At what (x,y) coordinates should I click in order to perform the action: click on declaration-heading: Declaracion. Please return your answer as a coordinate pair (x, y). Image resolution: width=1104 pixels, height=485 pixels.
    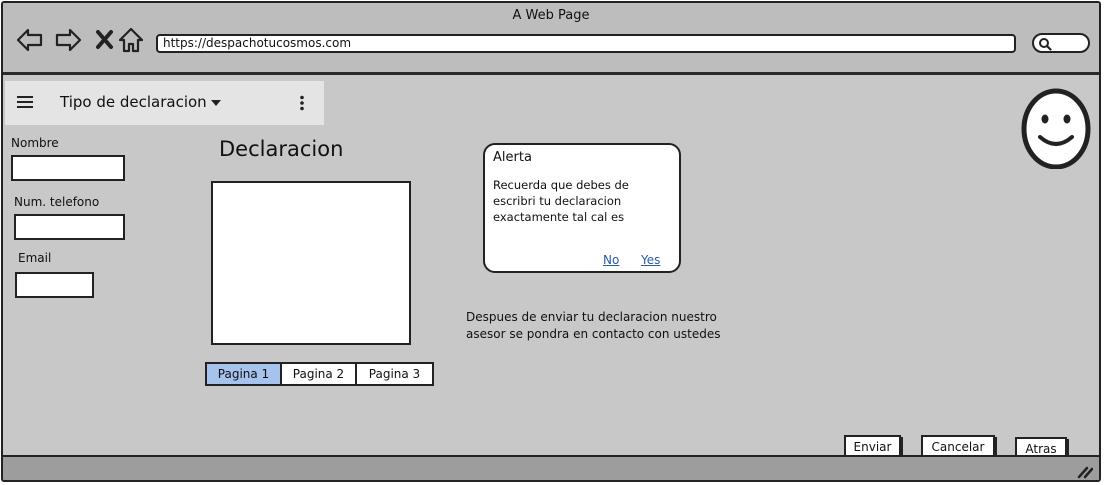
    Looking at the image, I should click on (281, 149).